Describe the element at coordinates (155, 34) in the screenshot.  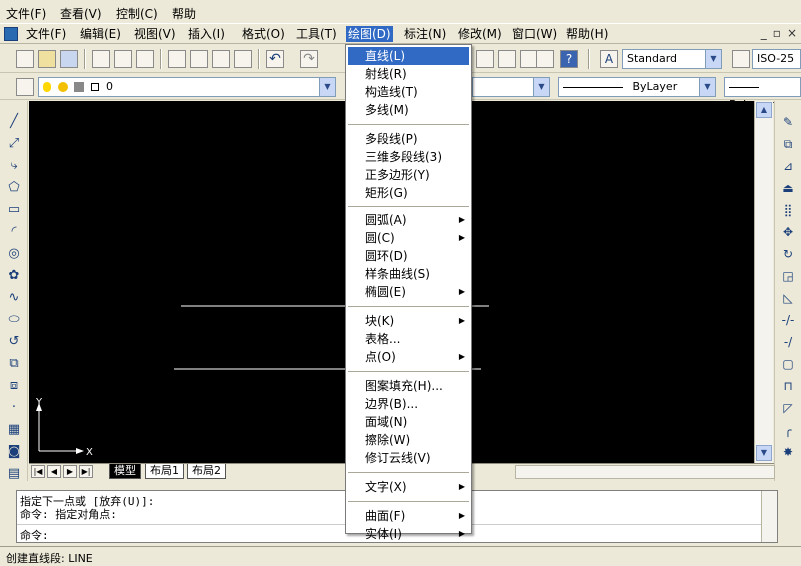
I see `menu-view: 视图(V)` at that location.